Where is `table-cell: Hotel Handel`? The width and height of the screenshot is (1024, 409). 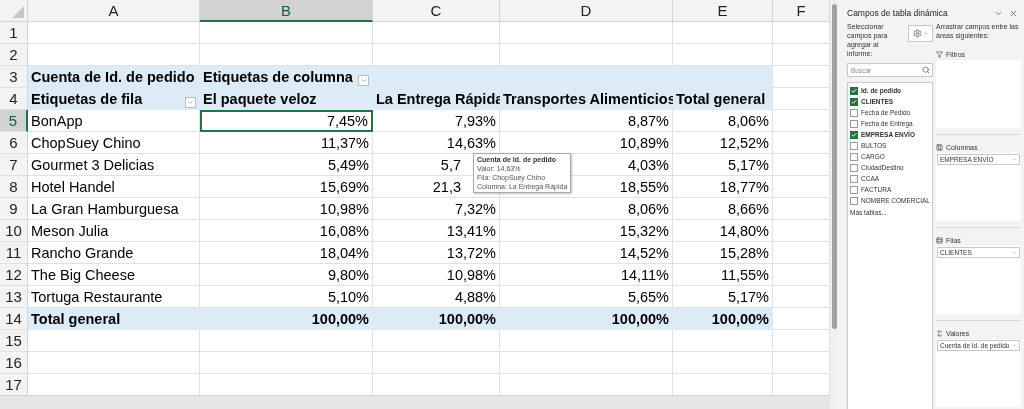
table-cell: Hotel Handel is located at coordinates (114, 187).